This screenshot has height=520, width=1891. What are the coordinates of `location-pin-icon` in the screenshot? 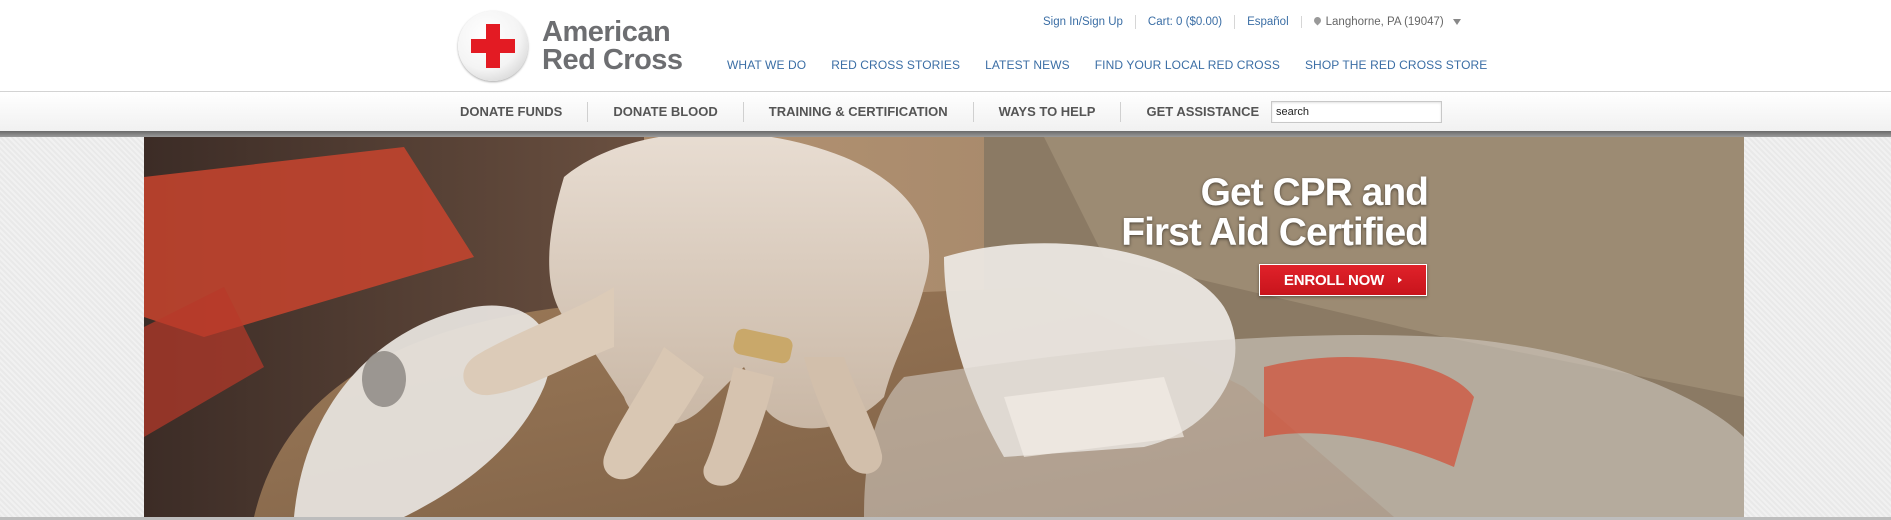 It's located at (1317, 22).